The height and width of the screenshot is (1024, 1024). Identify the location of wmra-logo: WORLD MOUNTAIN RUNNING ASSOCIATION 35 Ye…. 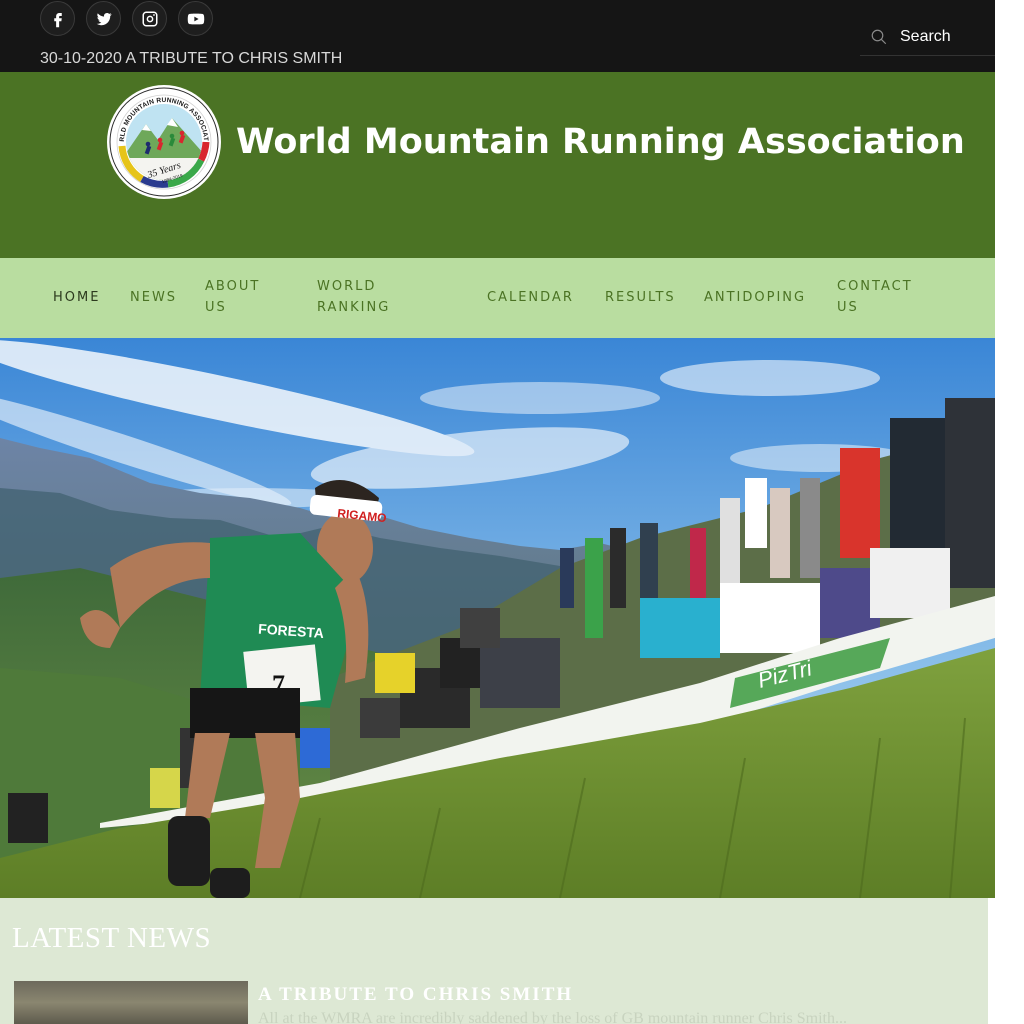
(162, 139).